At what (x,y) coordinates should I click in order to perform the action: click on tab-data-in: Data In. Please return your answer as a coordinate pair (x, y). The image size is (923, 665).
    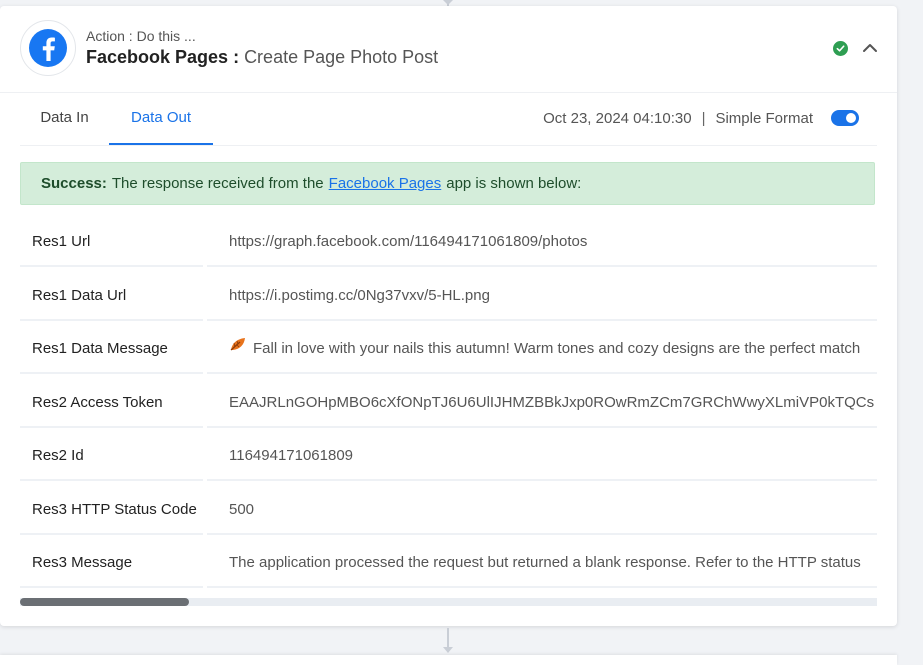
    Looking at the image, I should click on (64, 118).